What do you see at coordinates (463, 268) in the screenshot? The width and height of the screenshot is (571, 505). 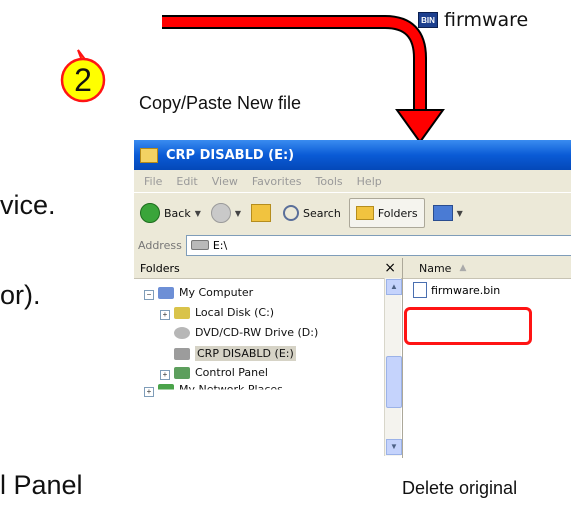 I see `sort-asc-icon: ▲` at bounding box center [463, 268].